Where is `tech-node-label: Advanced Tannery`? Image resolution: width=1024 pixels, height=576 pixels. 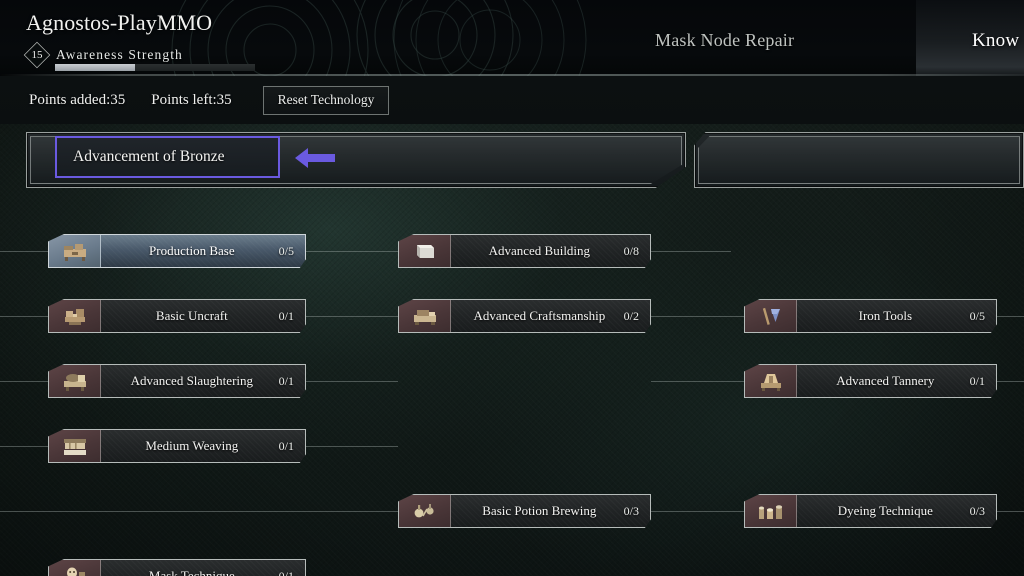 tech-node-label: Advanced Tannery is located at coordinates (885, 380).